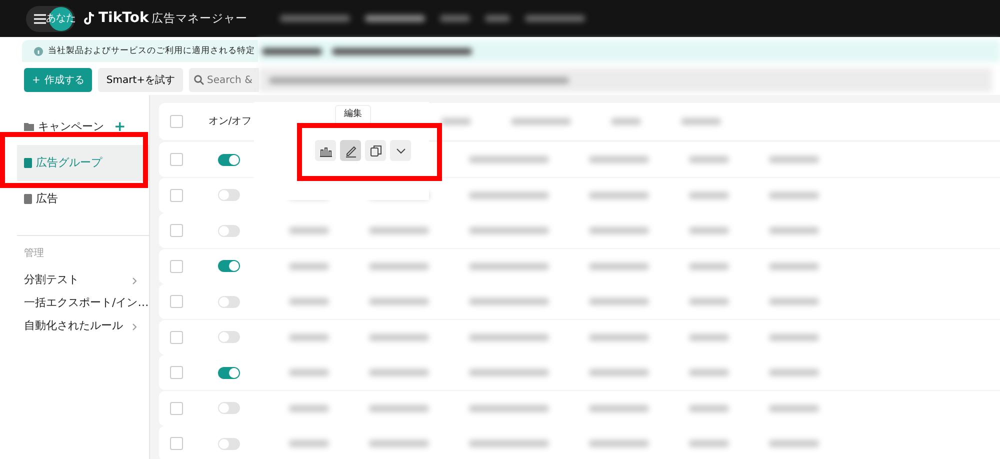  Describe the element at coordinates (38, 51) in the screenshot. I see `info-icon` at that location.